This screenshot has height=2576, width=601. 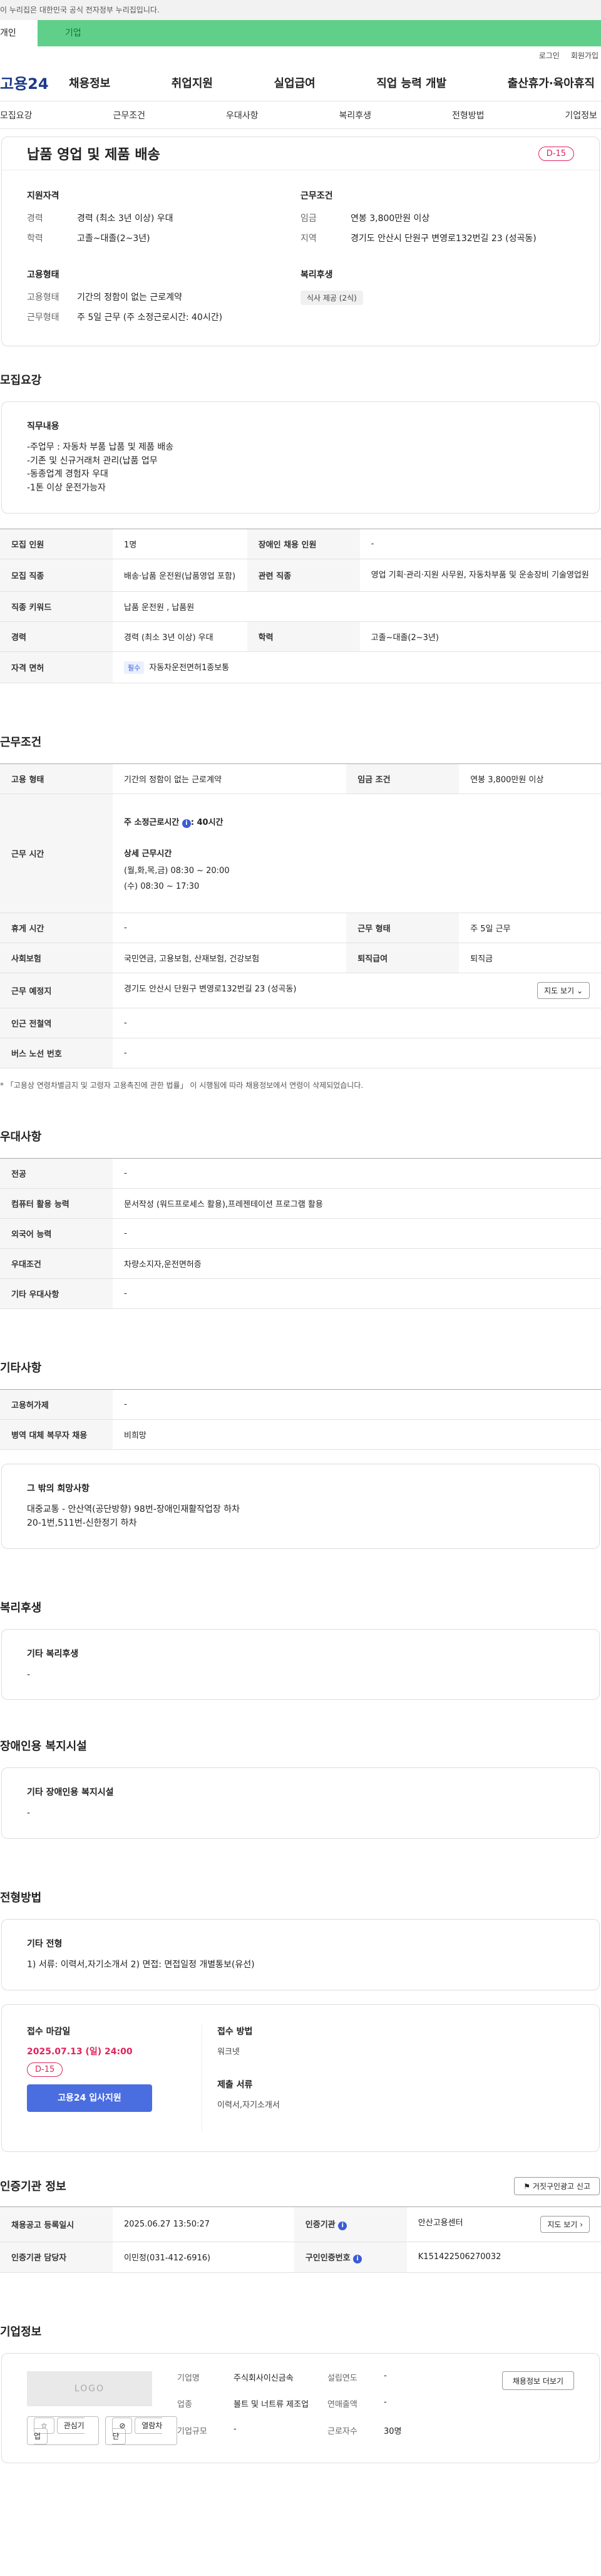 What do you see at coordinates (21, 743) in the screenshot?
I see `section-title-work: 근무조건` at bounding box center [21, 743].